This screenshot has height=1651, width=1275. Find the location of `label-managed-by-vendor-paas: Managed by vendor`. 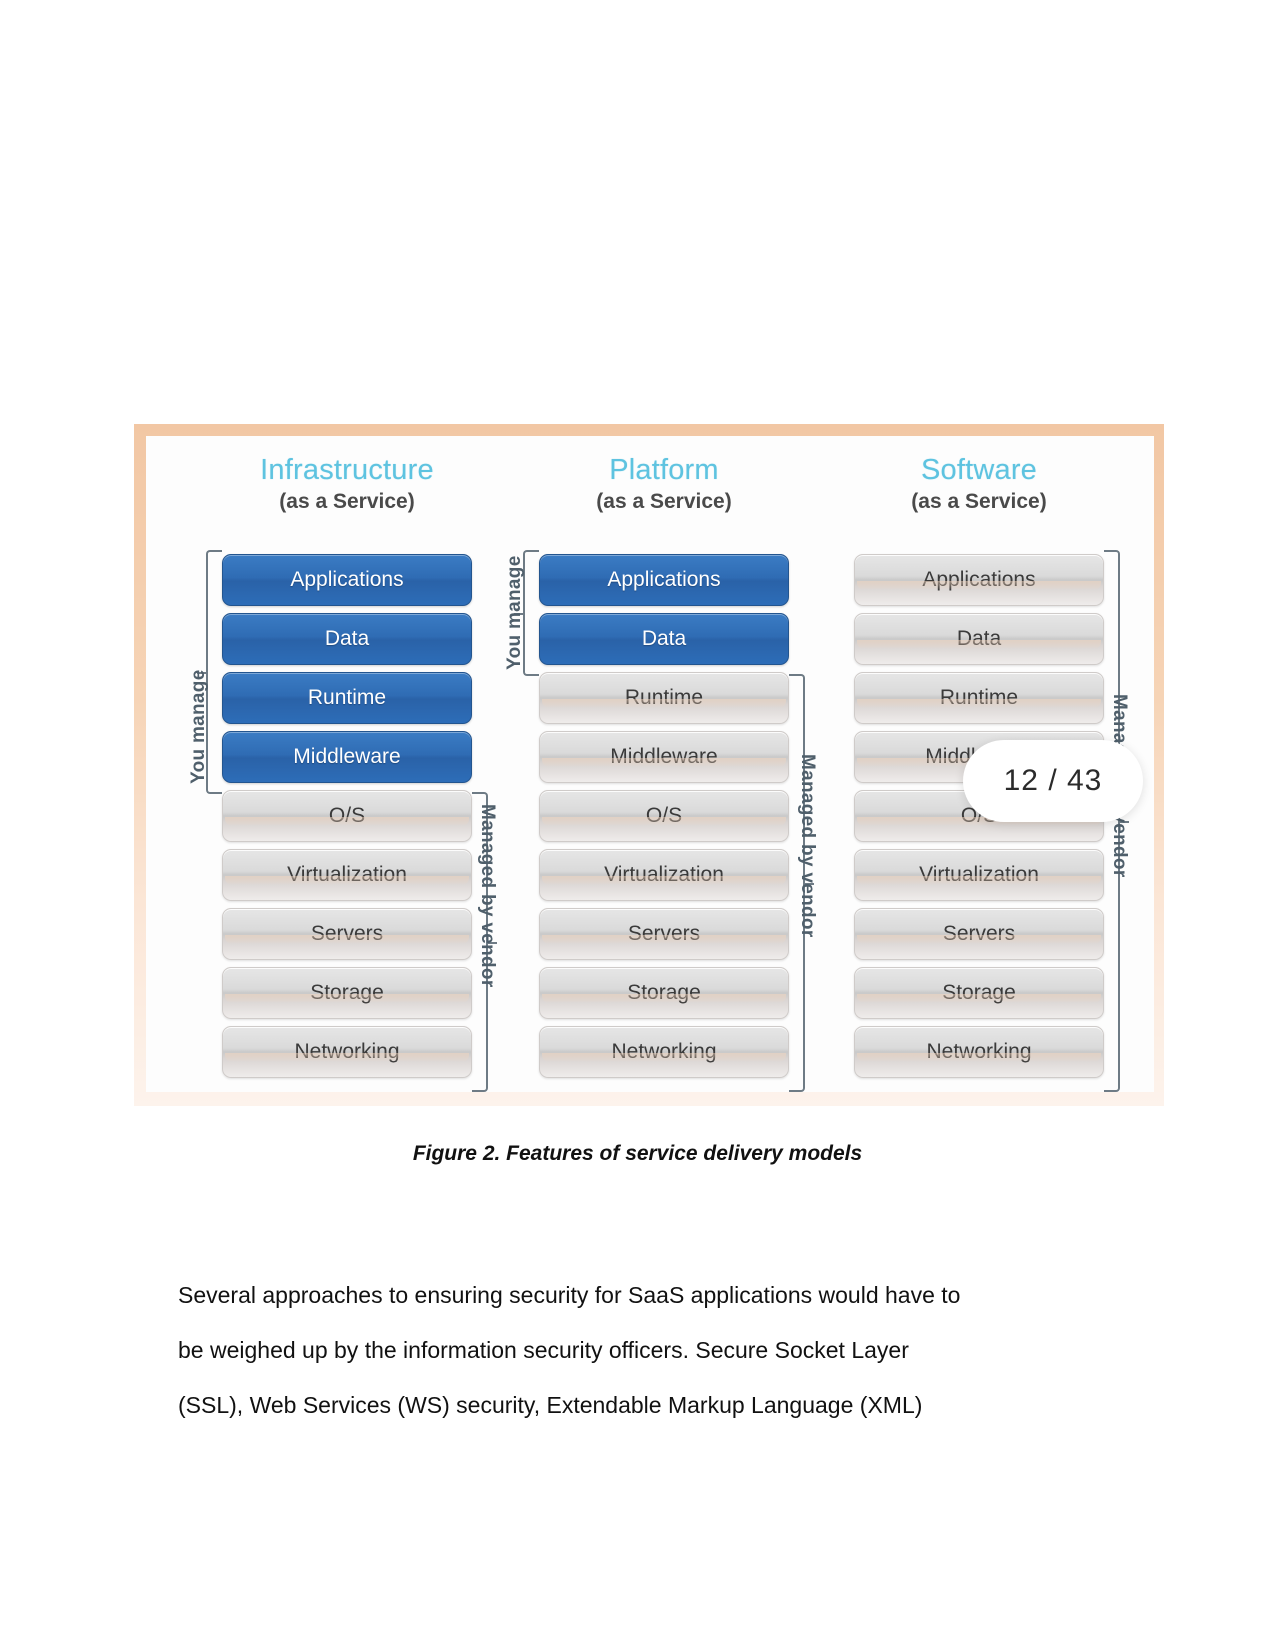

label-managed-by-vendor-paas: Managed by vendor is located at coordinates (807, 846).